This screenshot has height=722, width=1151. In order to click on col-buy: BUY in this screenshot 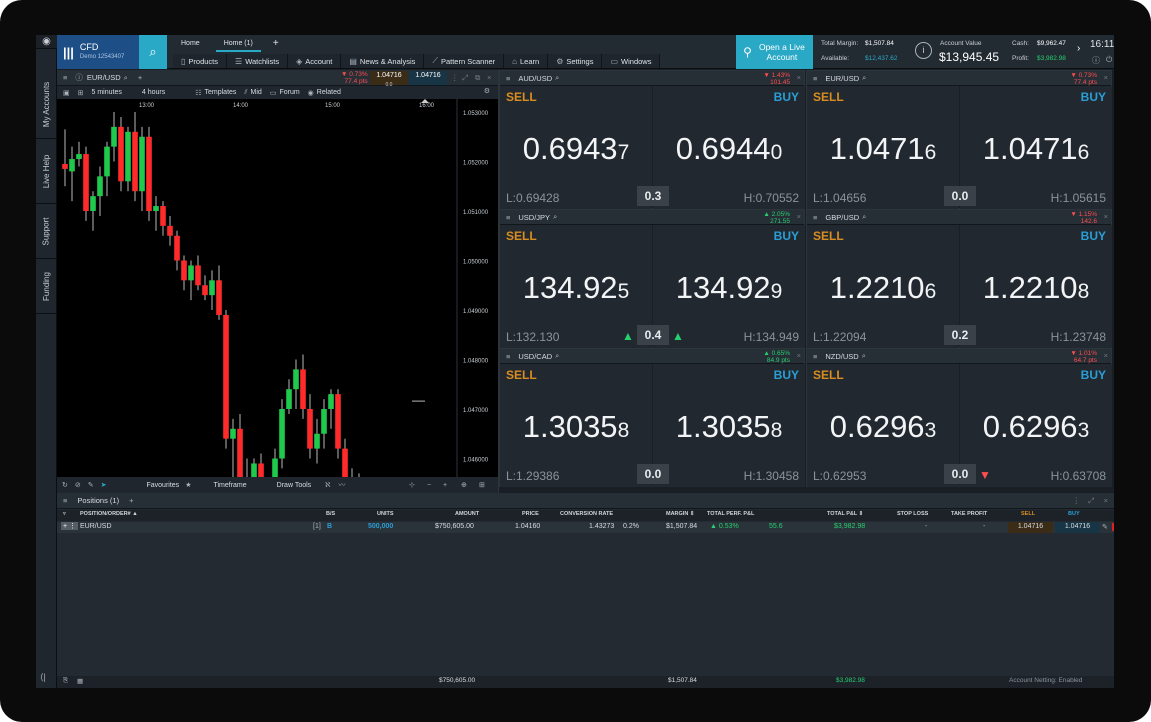, I will do `click(1074, 514)`.